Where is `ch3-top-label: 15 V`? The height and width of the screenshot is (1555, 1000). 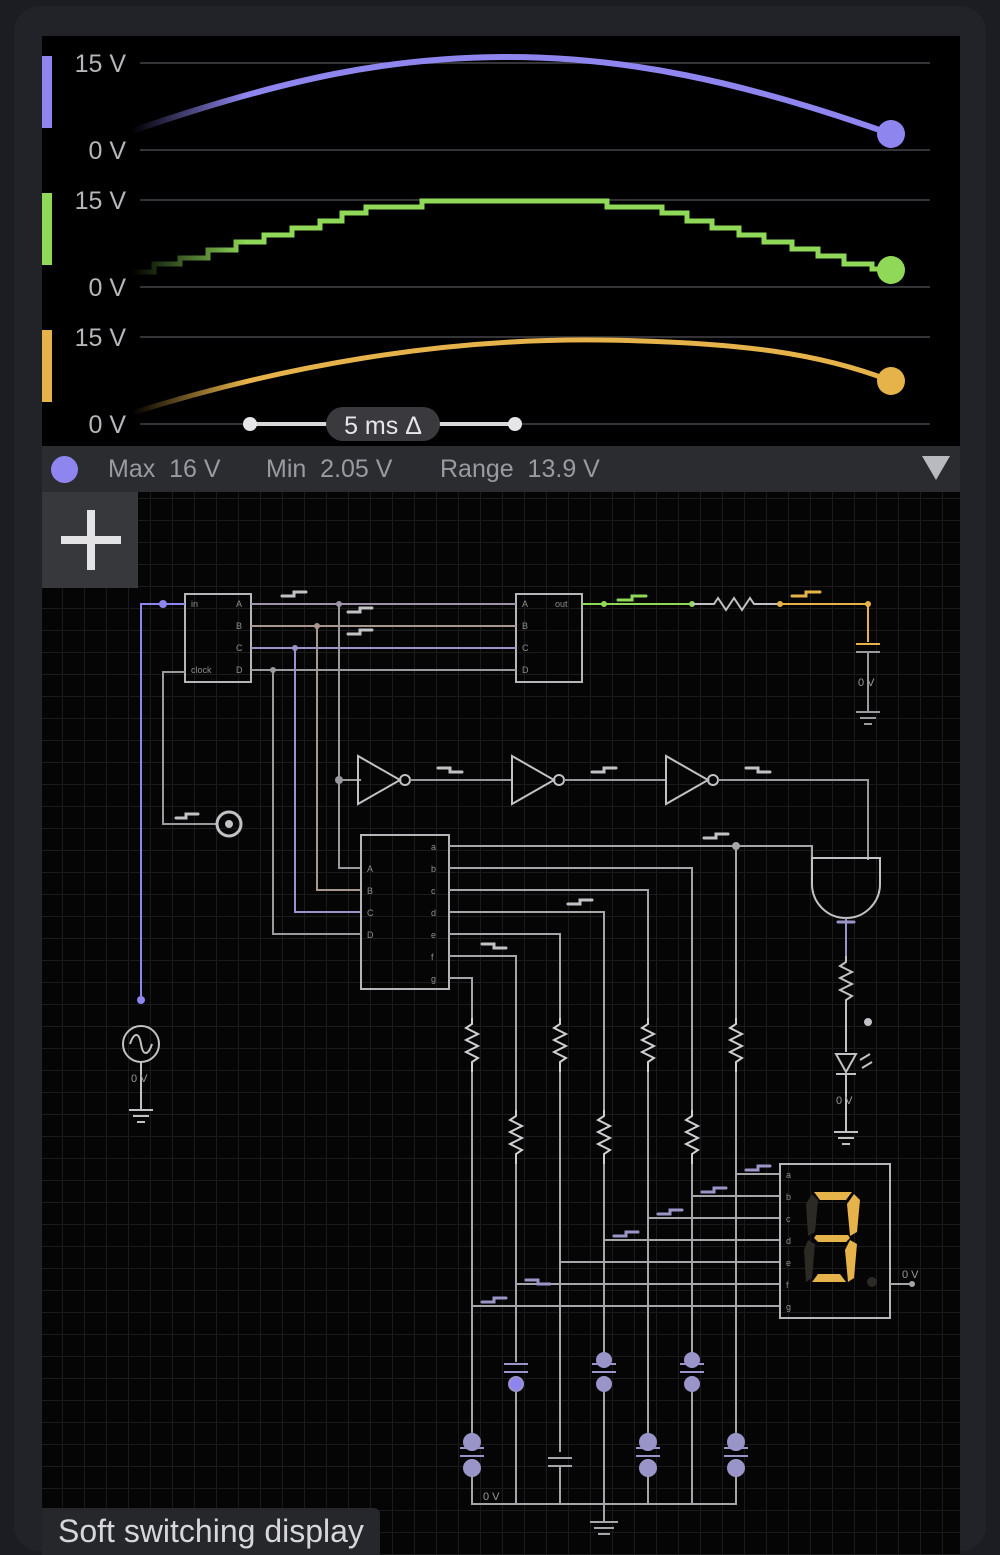 ch3-top-label: 15 V is located at coordinates (101, 338).